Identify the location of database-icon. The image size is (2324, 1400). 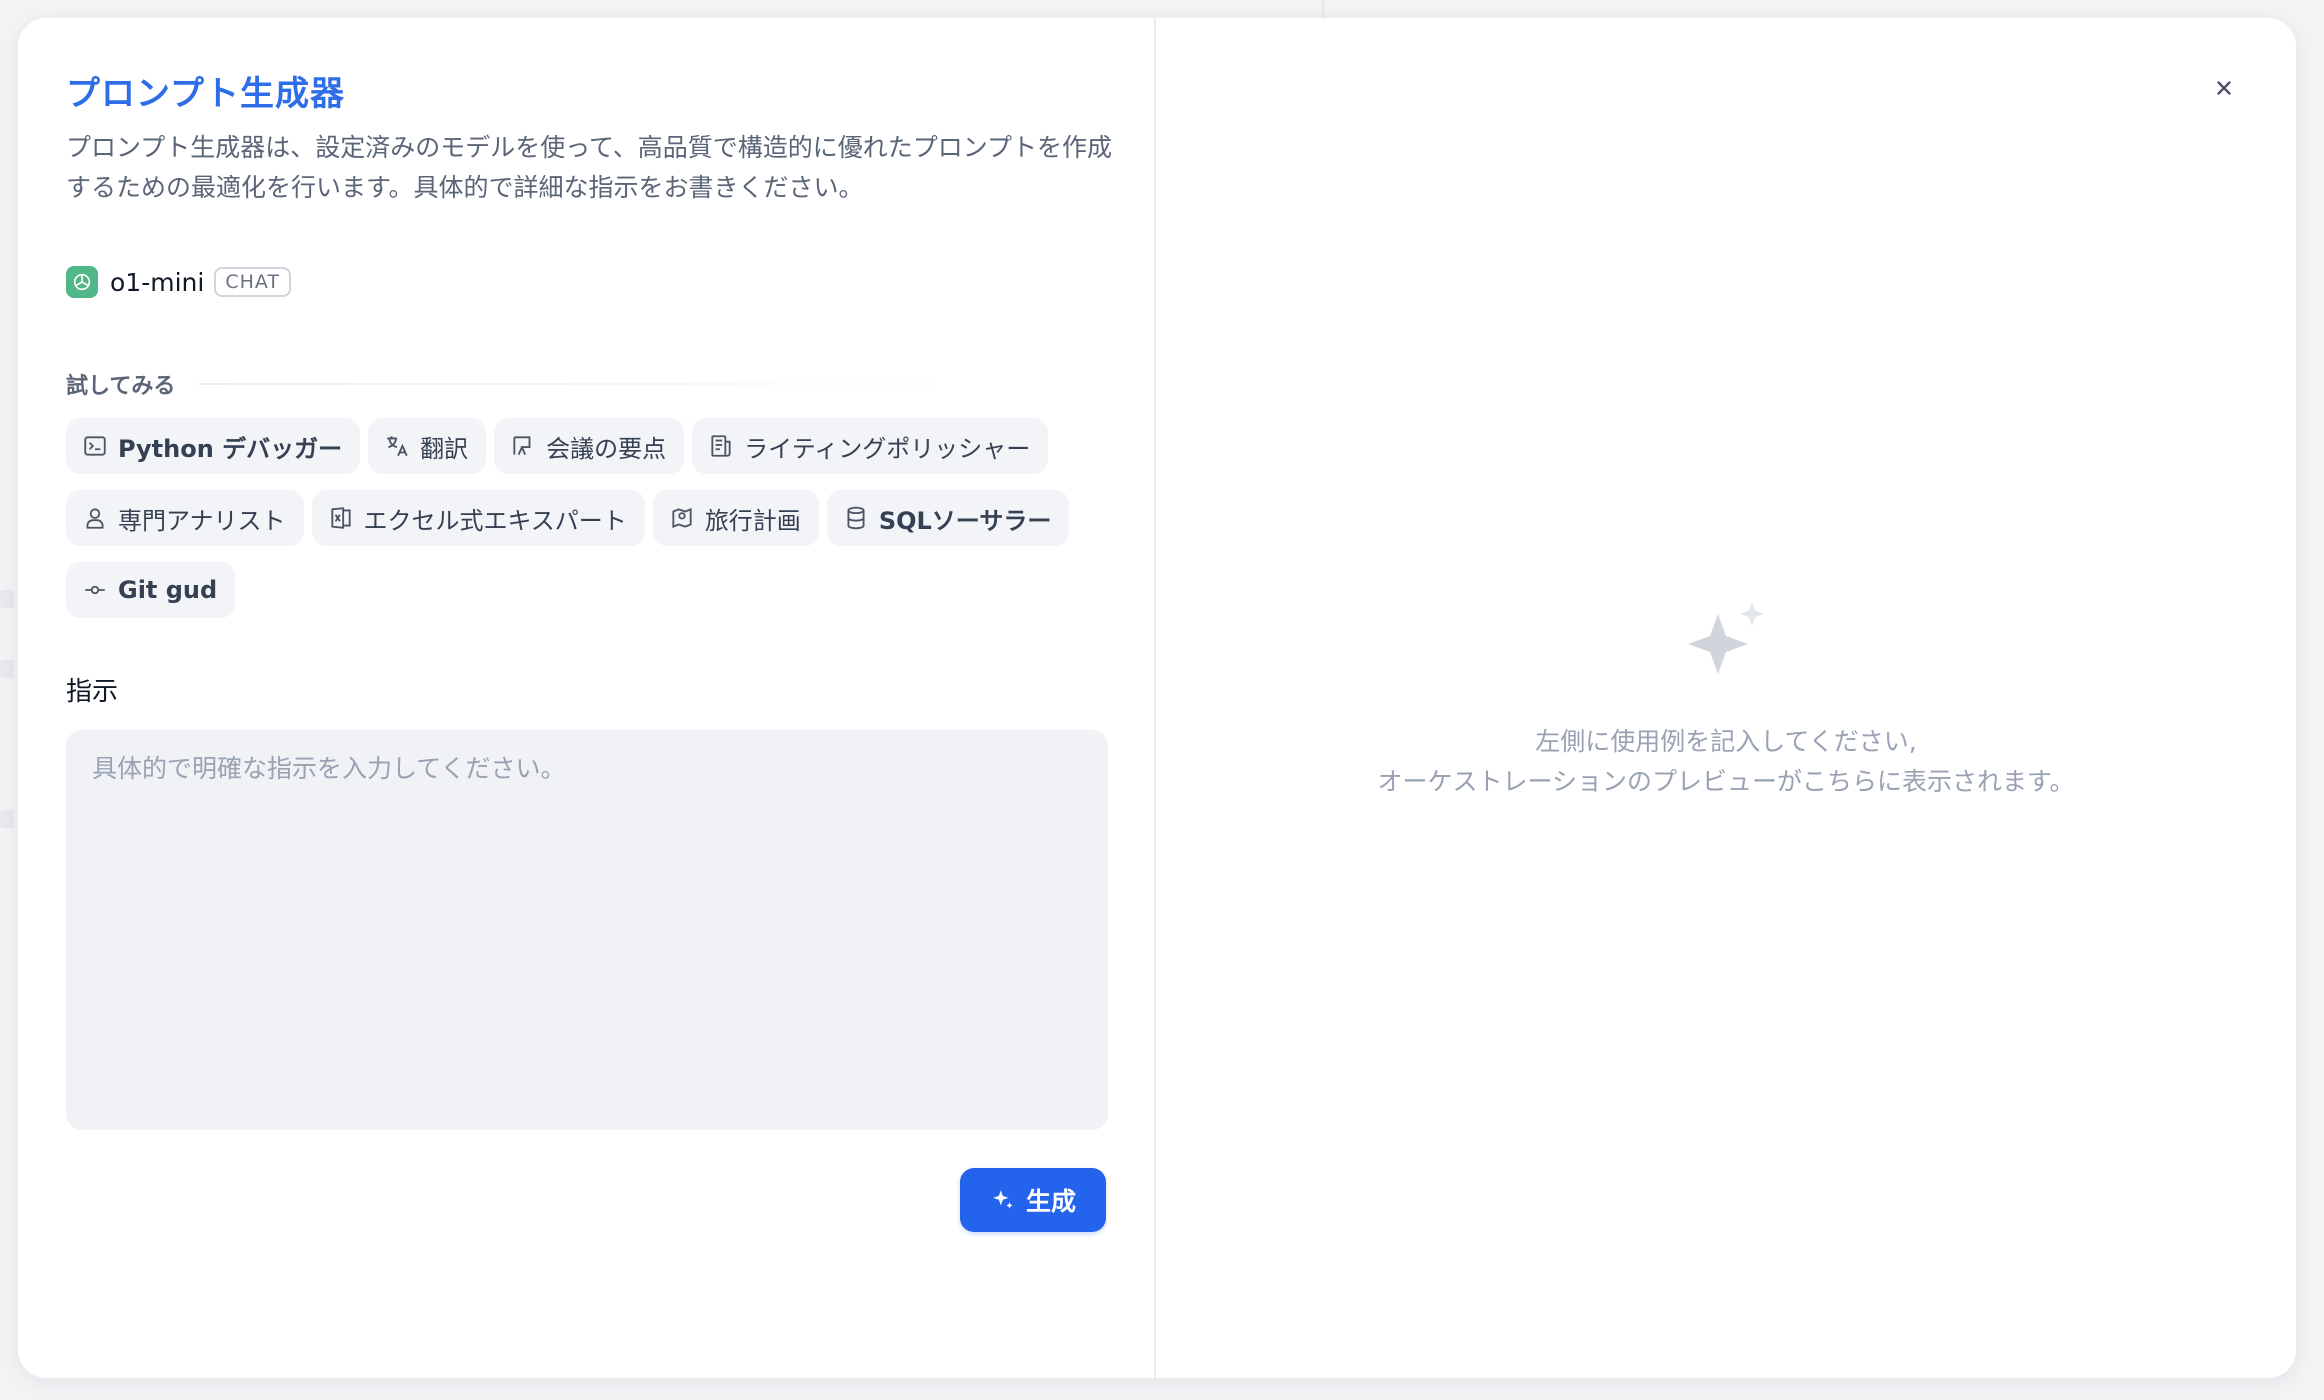
(856, 518).